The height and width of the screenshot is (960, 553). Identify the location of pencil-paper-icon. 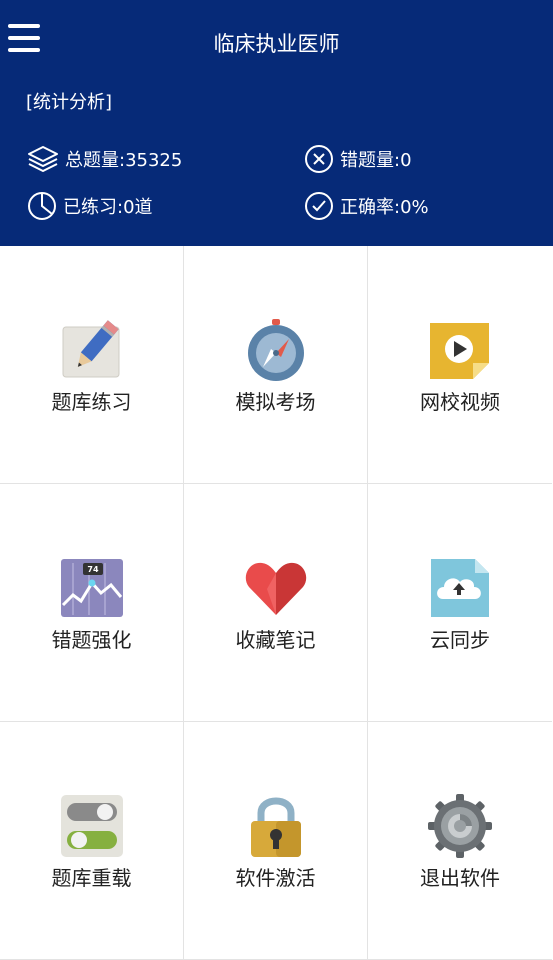
(91, 349).